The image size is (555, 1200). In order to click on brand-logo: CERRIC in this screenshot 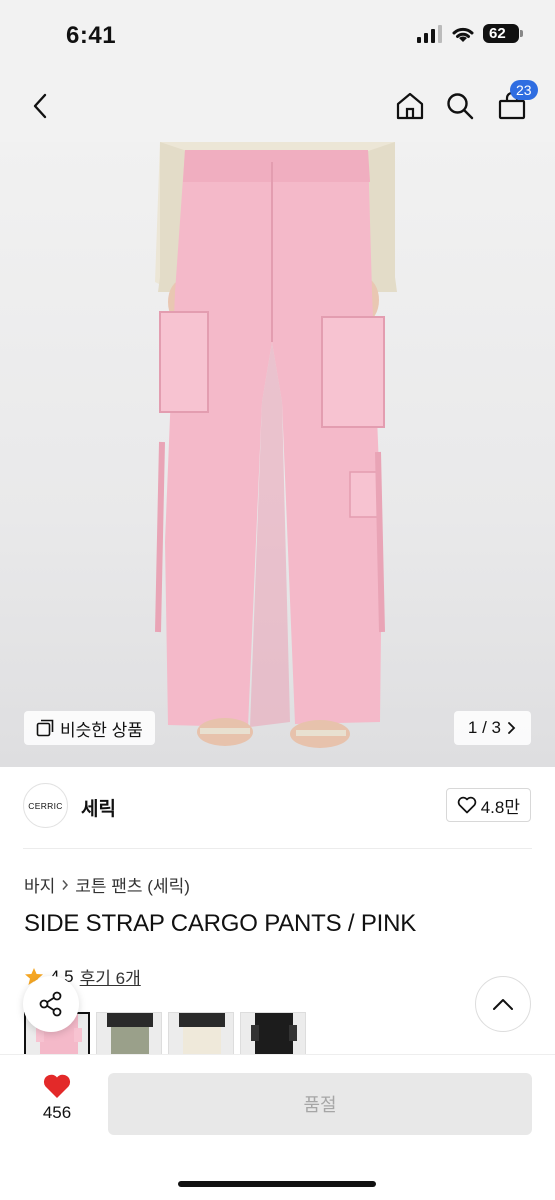, I will do `click(45, 805)`.